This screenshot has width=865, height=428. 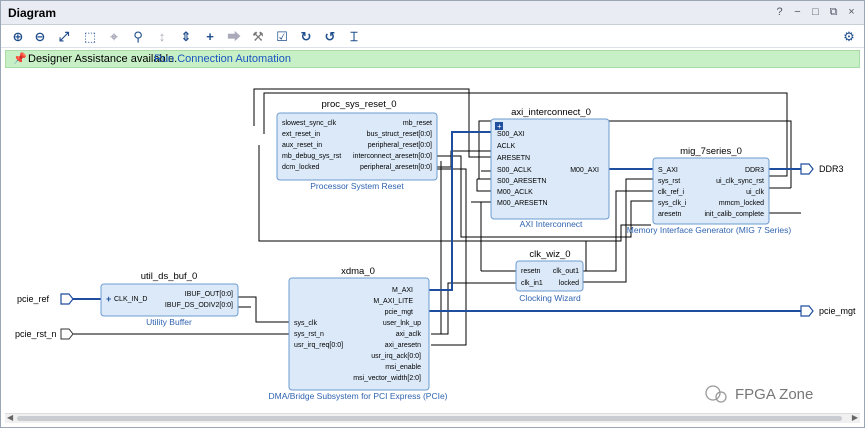 What do you see at coordinates (282, 37) in the screenshot?
I see `validate-icon: ☑` at bounding box center [282, 37].